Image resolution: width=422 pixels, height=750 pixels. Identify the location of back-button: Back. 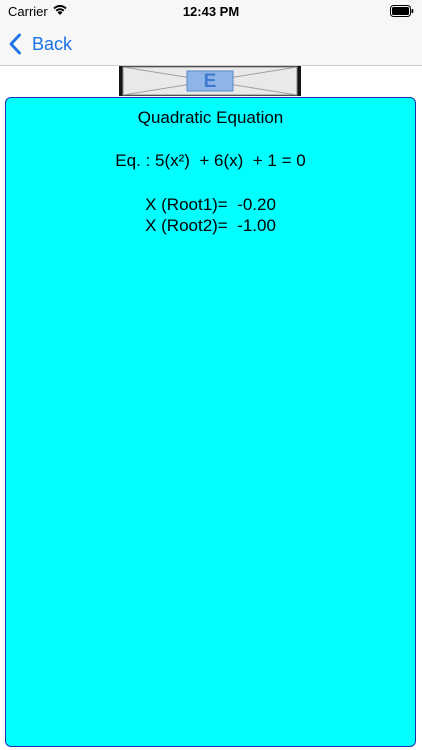
(40, 44).